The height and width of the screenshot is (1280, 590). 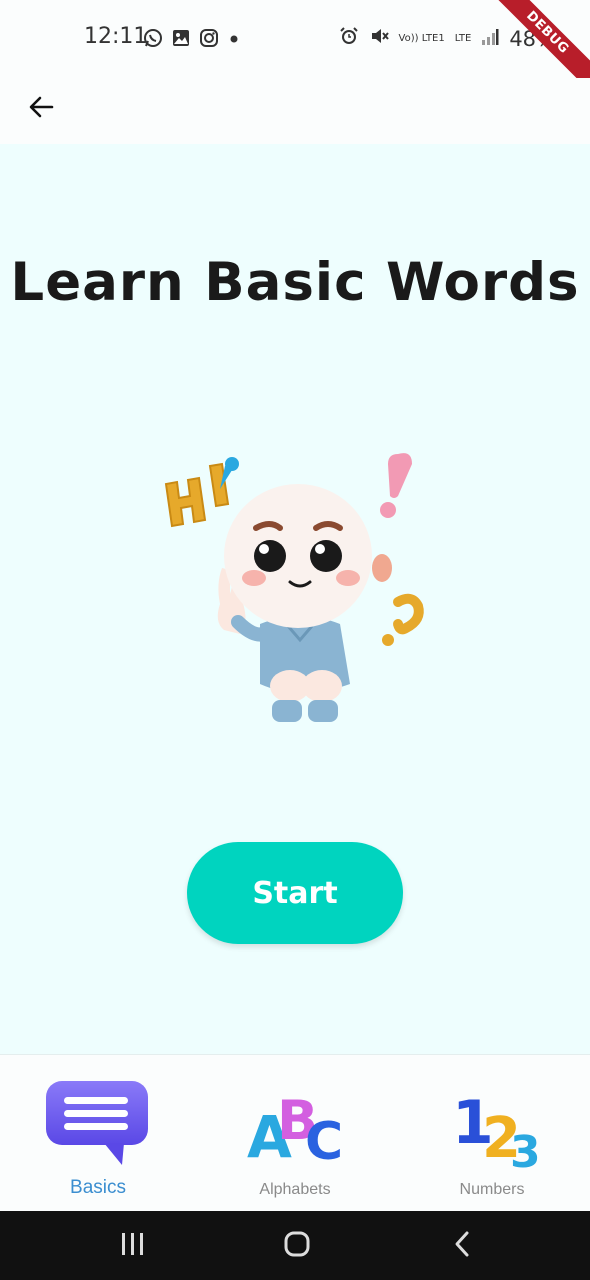 I want to click on tab-numbers: 1 2 3 Numbers, so click(x=492, y=1133).